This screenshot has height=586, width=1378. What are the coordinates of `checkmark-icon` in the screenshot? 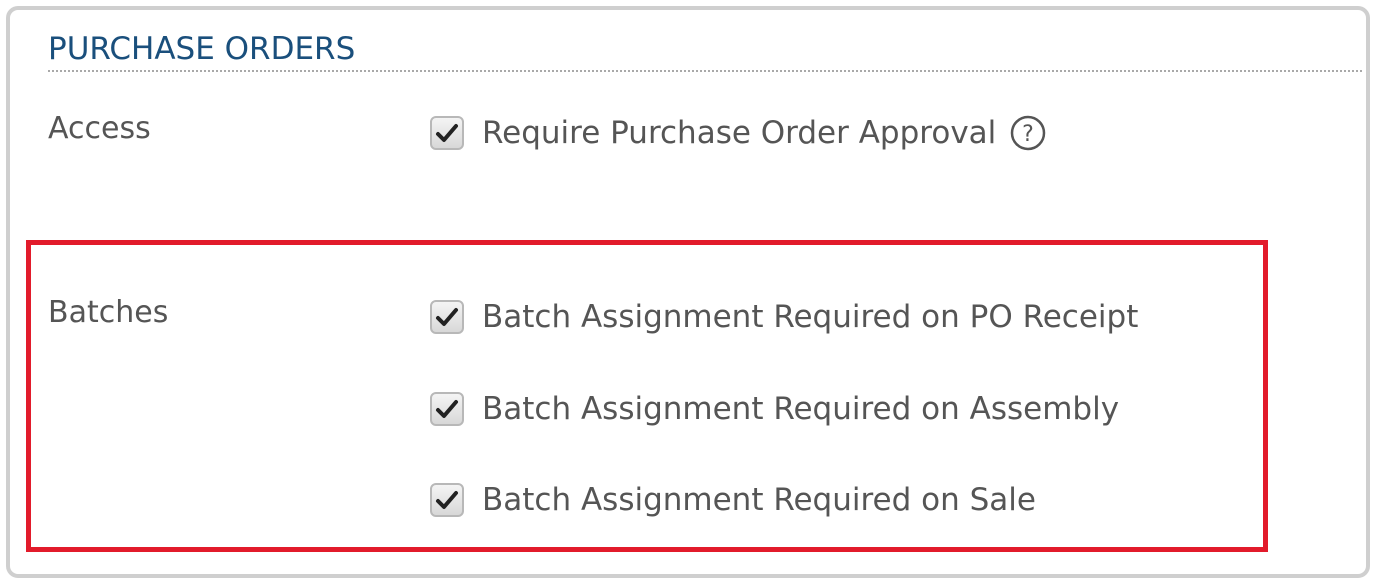 It's located at (447, 133).